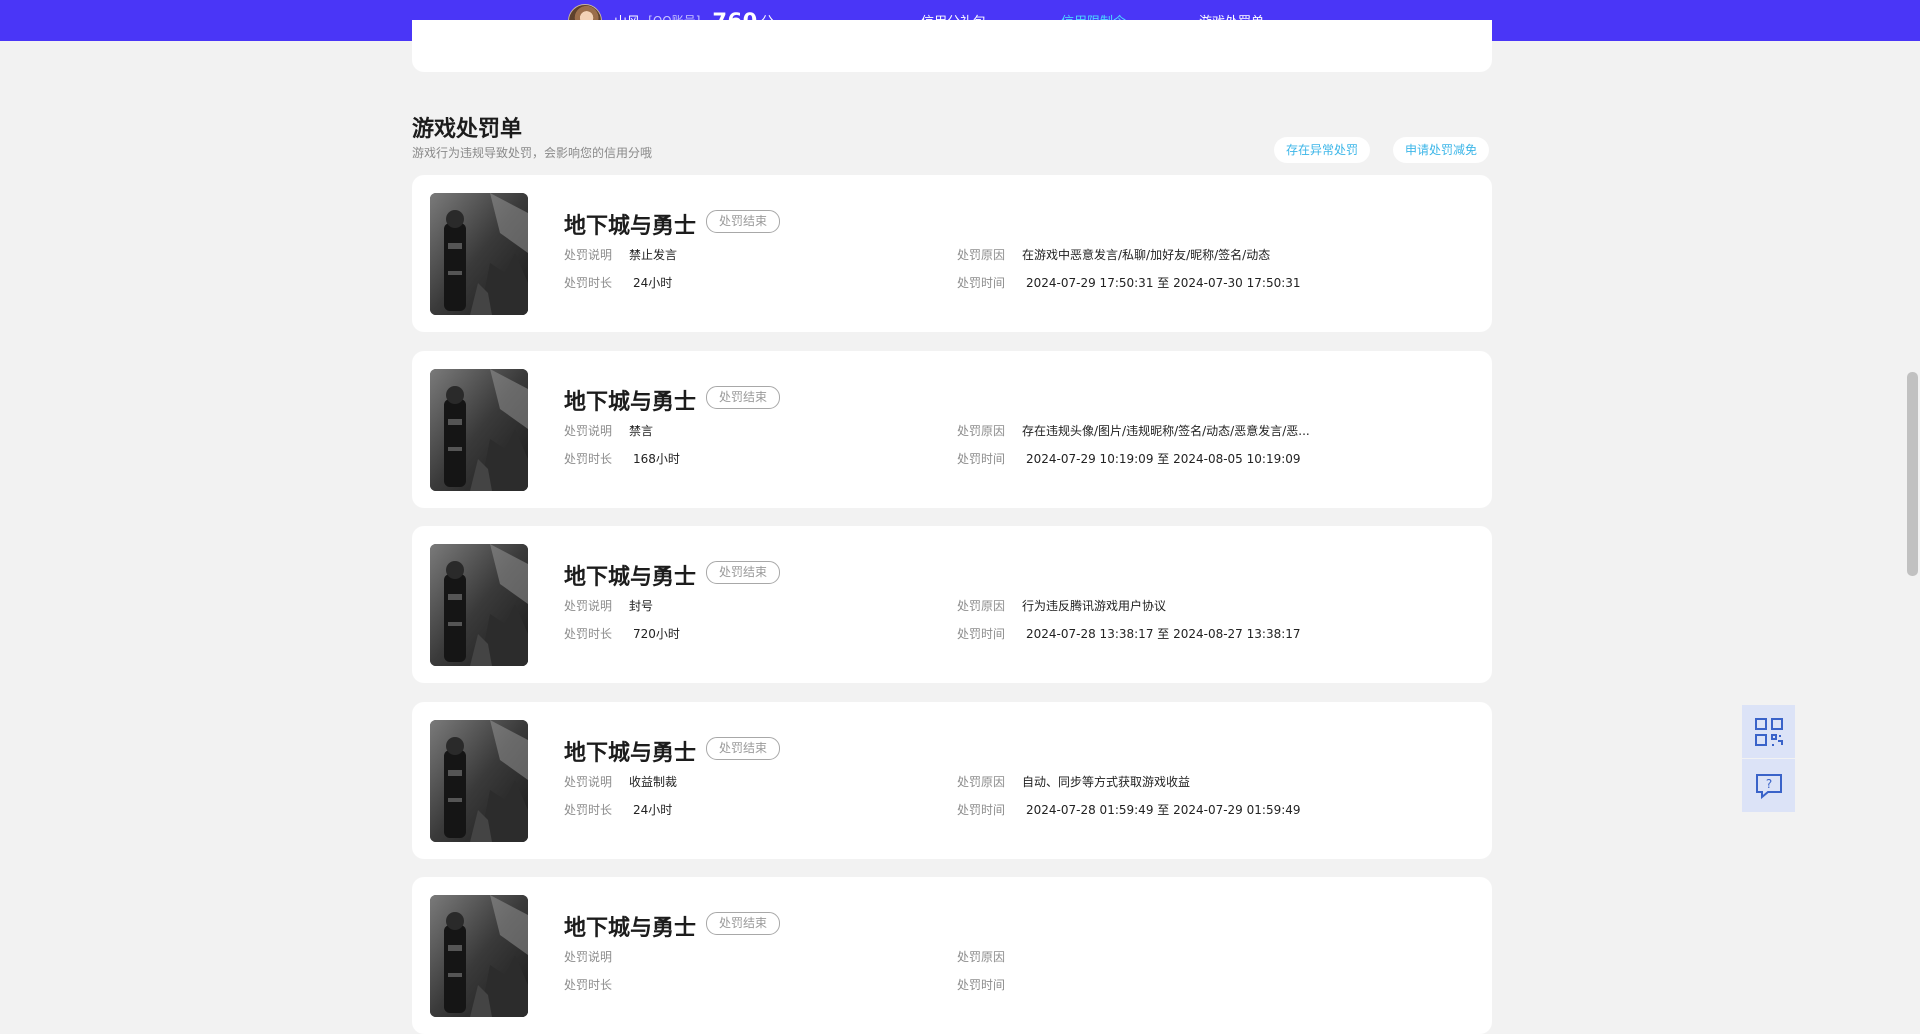 Image resolution: width=1920 pixels, height=1034 pixels. I want to click on section-subtitle: 游戏行为违规导致处罚，会影响您的信用分哦, so click(532, 153).